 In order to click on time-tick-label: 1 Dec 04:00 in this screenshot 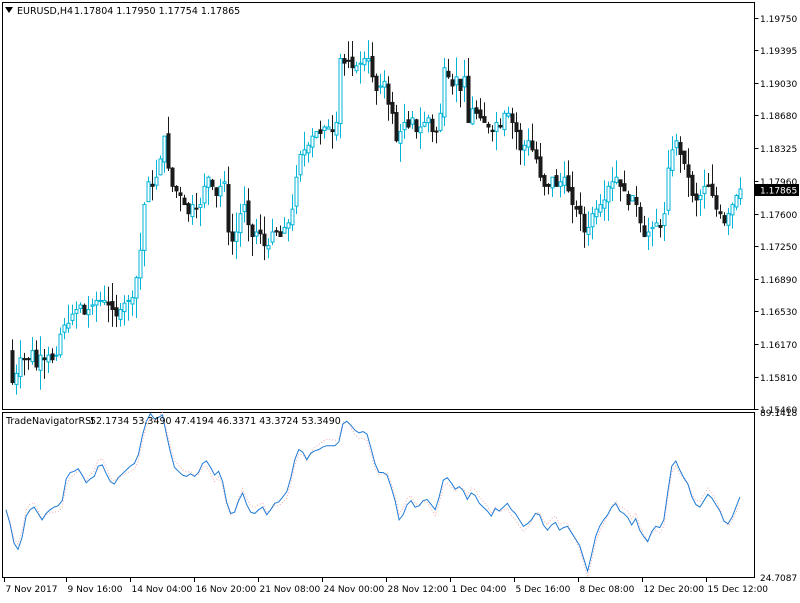, I will do `click(479, 590)`.